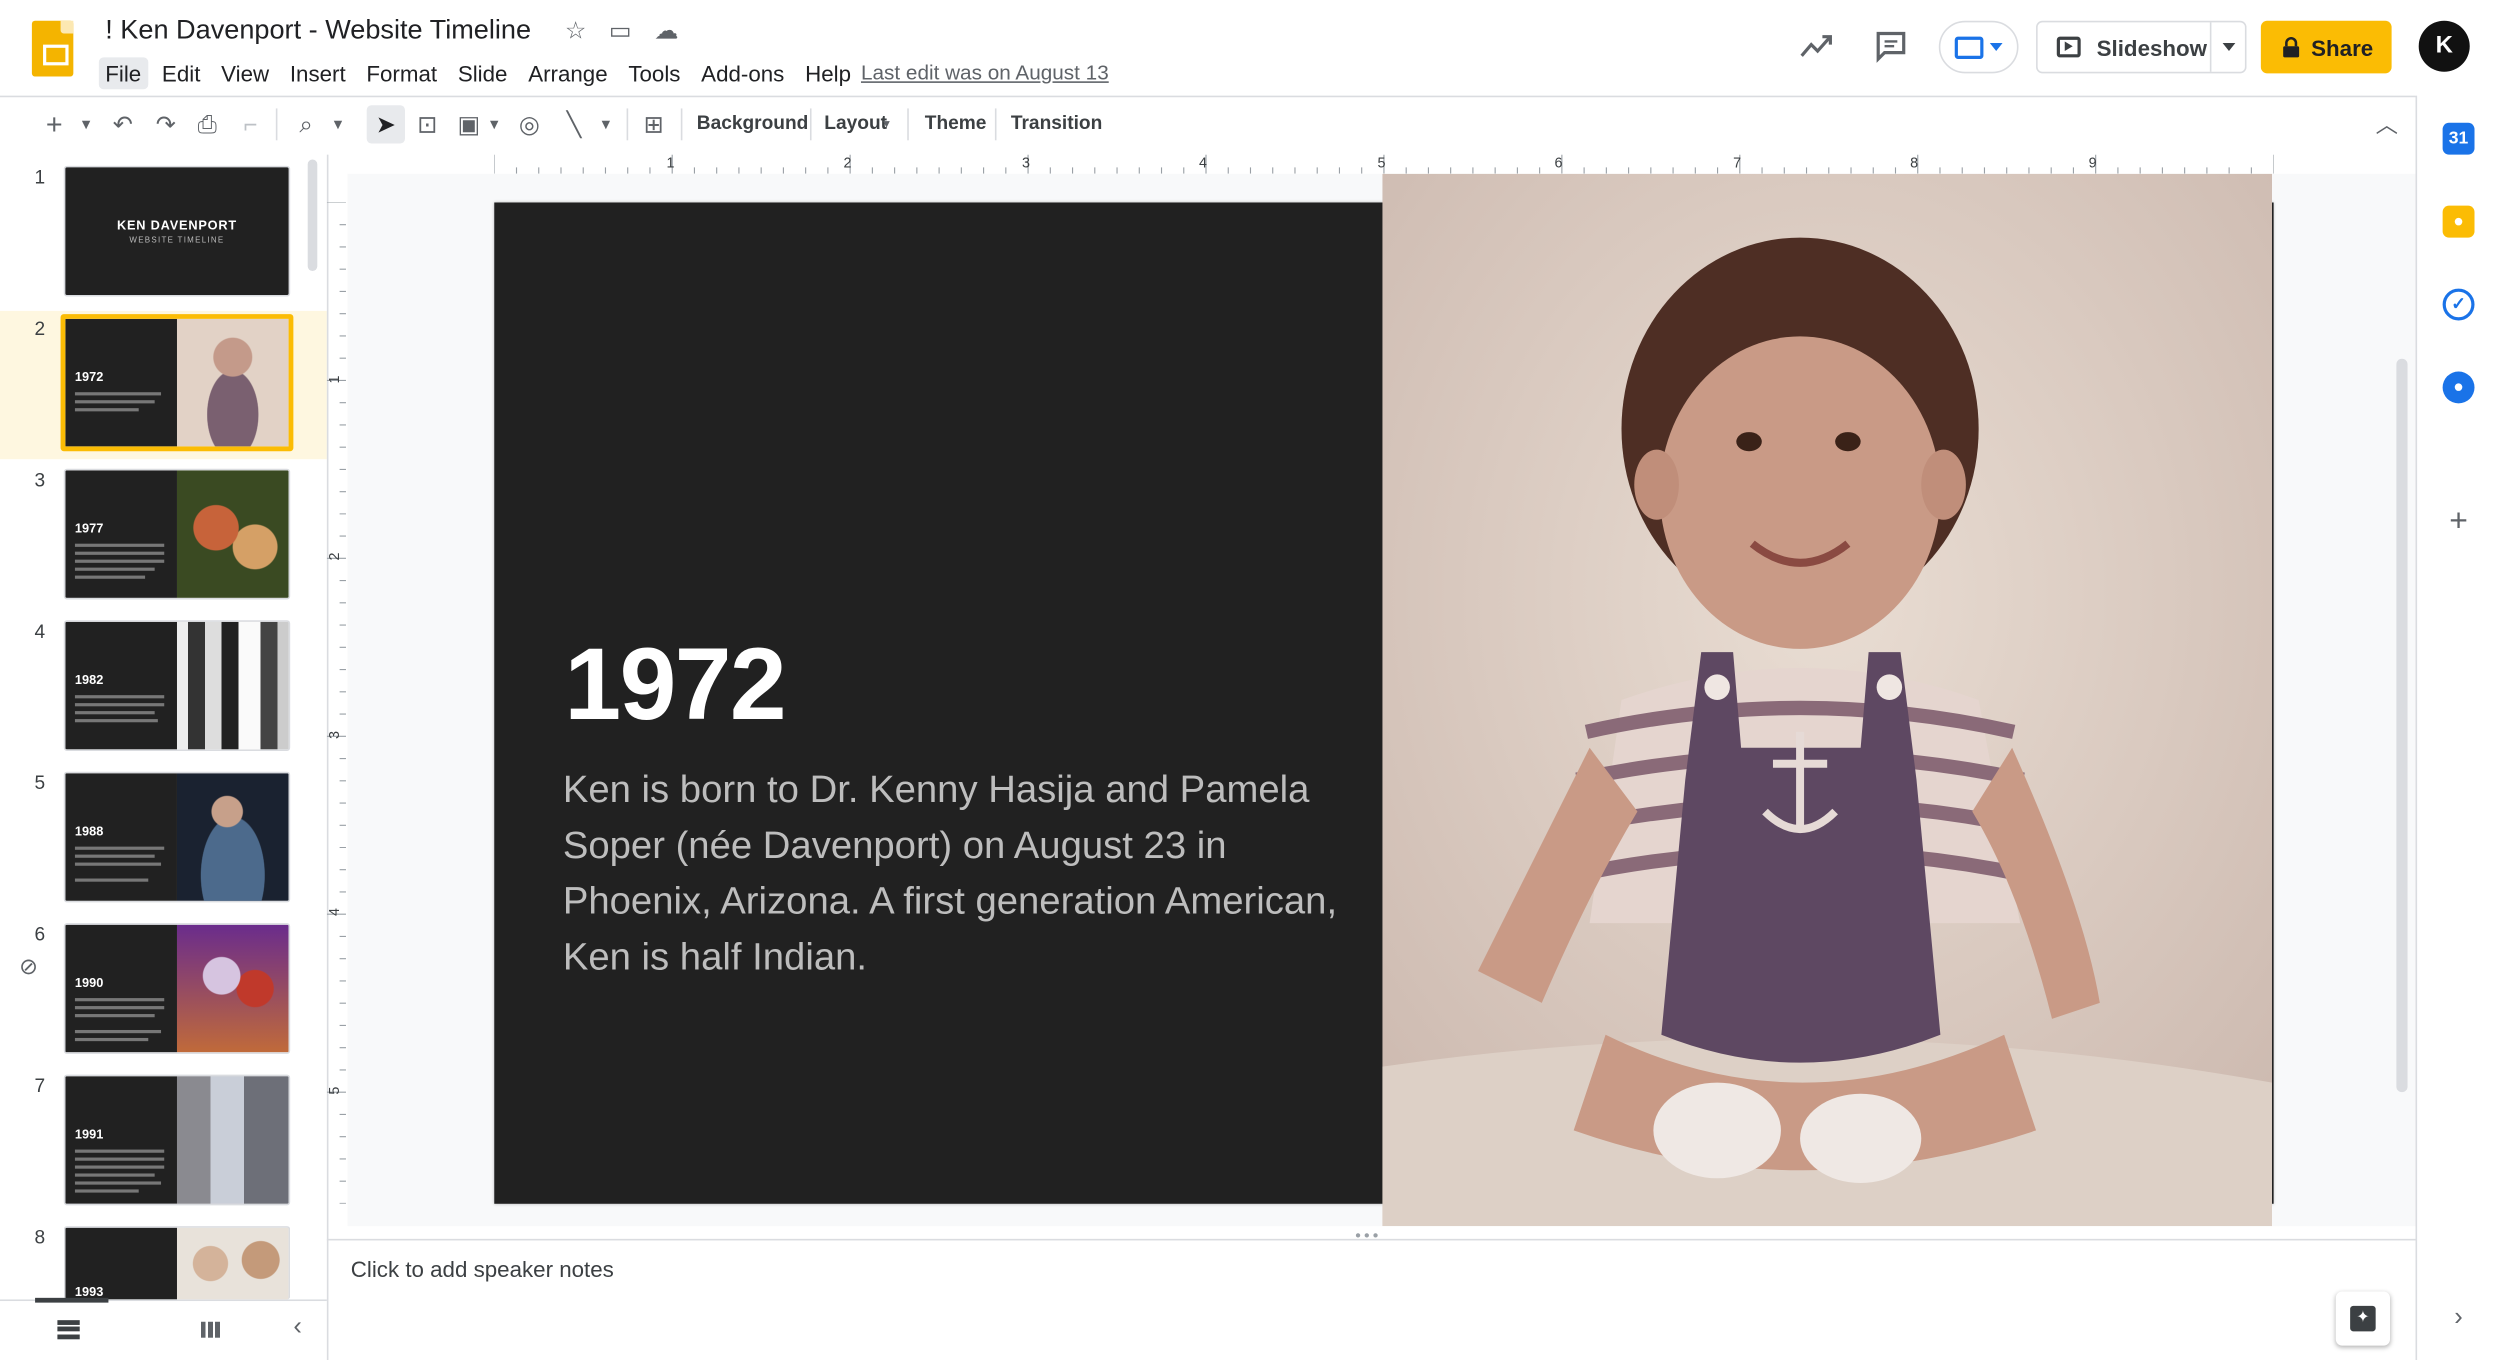  What do you see at coordinates (318, 30) in the screenshot?
I see `document-title: ! Ken Davenport - Website Timeline` at bounding box center [318, 30].